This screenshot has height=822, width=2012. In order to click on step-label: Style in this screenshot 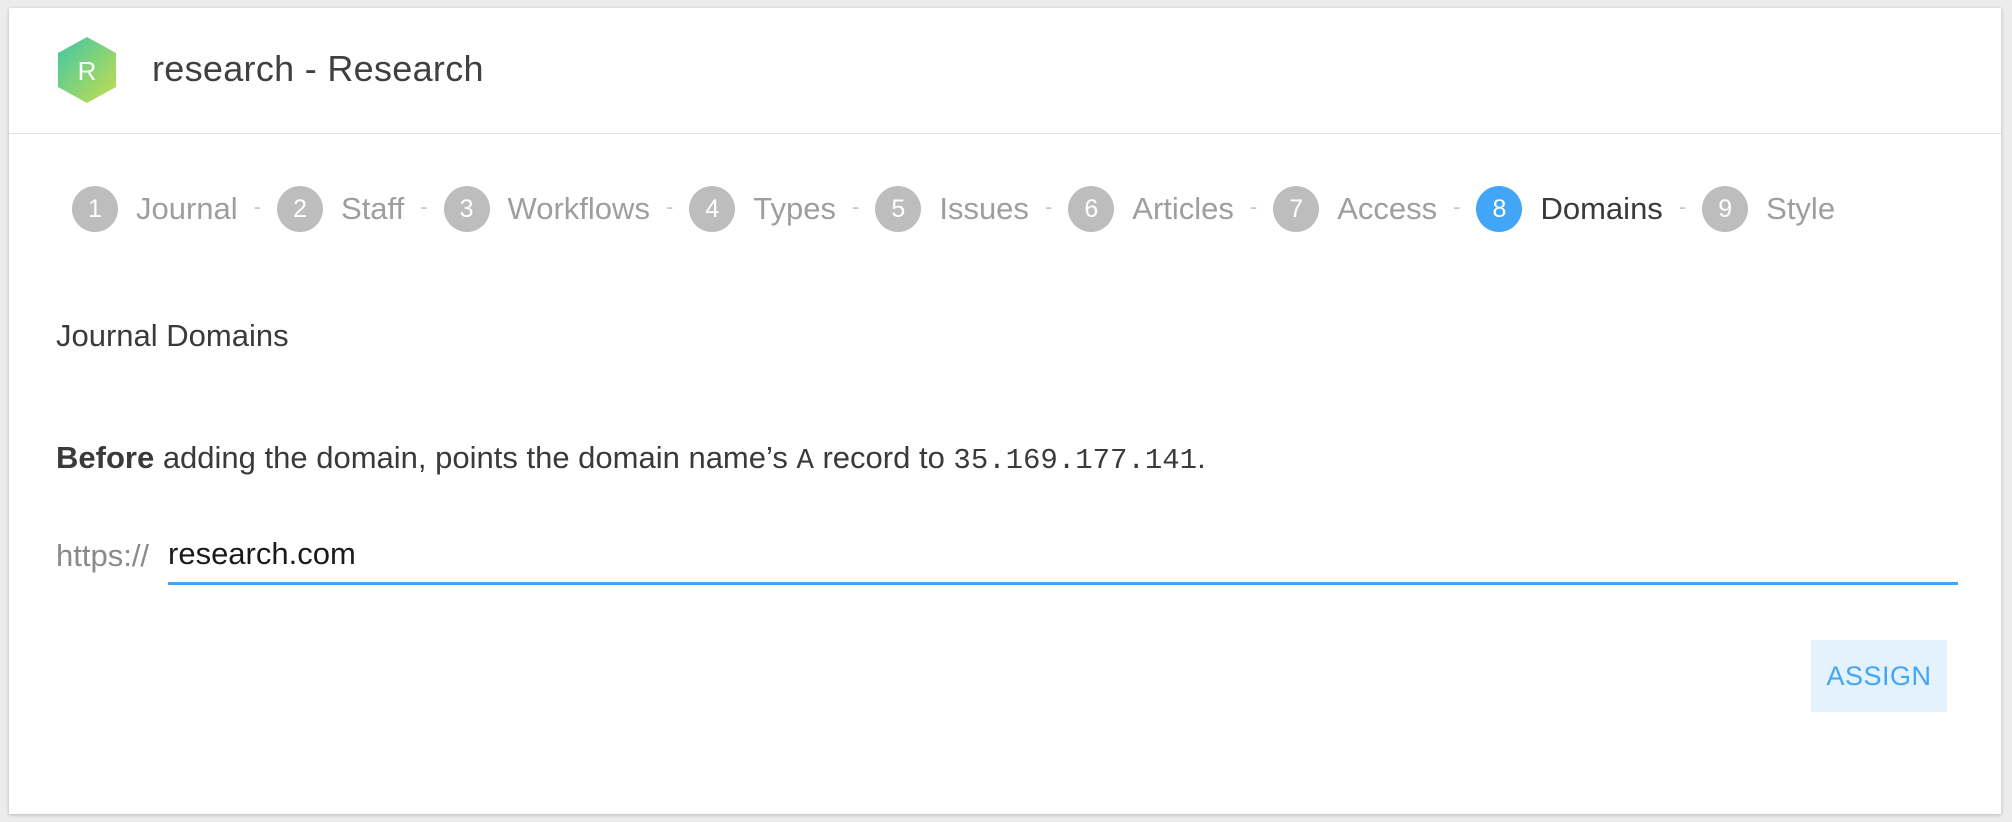, I will do `click(1801, 208)`.